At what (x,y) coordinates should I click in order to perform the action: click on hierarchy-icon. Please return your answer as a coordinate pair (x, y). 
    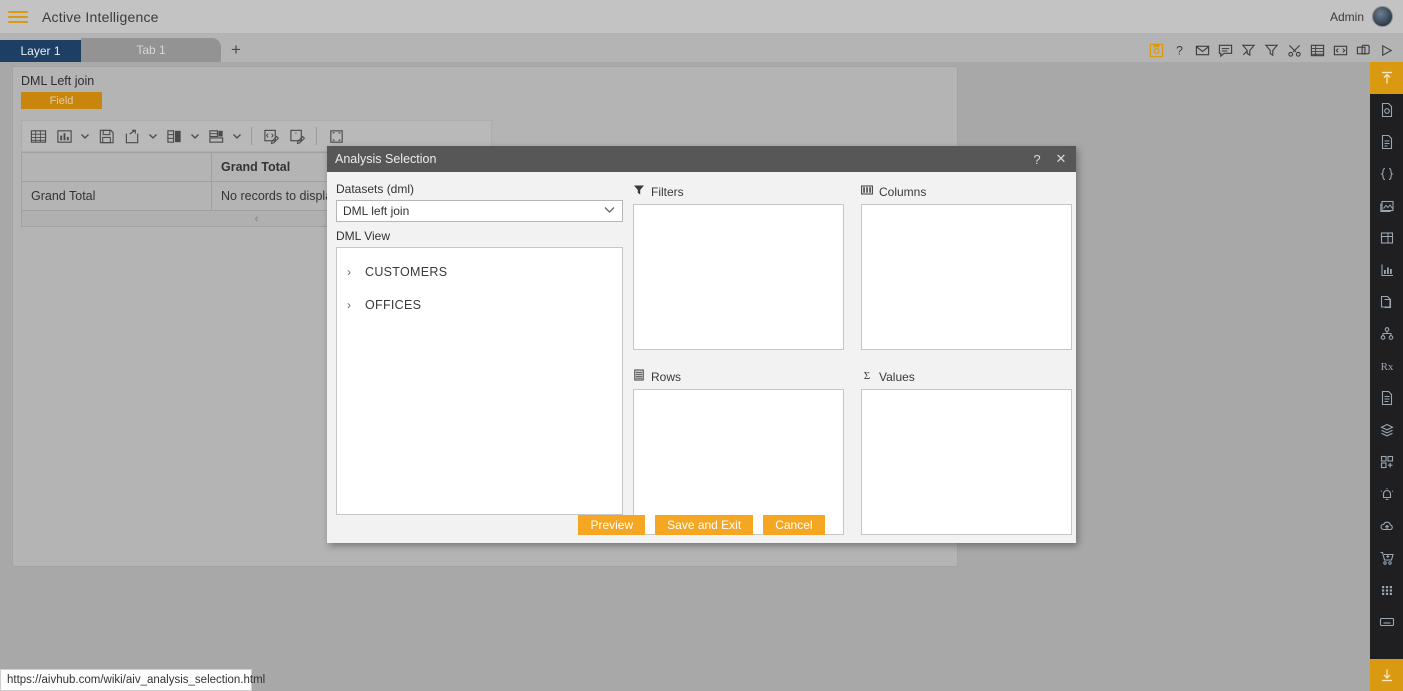
    Looking at the image, I should click on (1386, 334).